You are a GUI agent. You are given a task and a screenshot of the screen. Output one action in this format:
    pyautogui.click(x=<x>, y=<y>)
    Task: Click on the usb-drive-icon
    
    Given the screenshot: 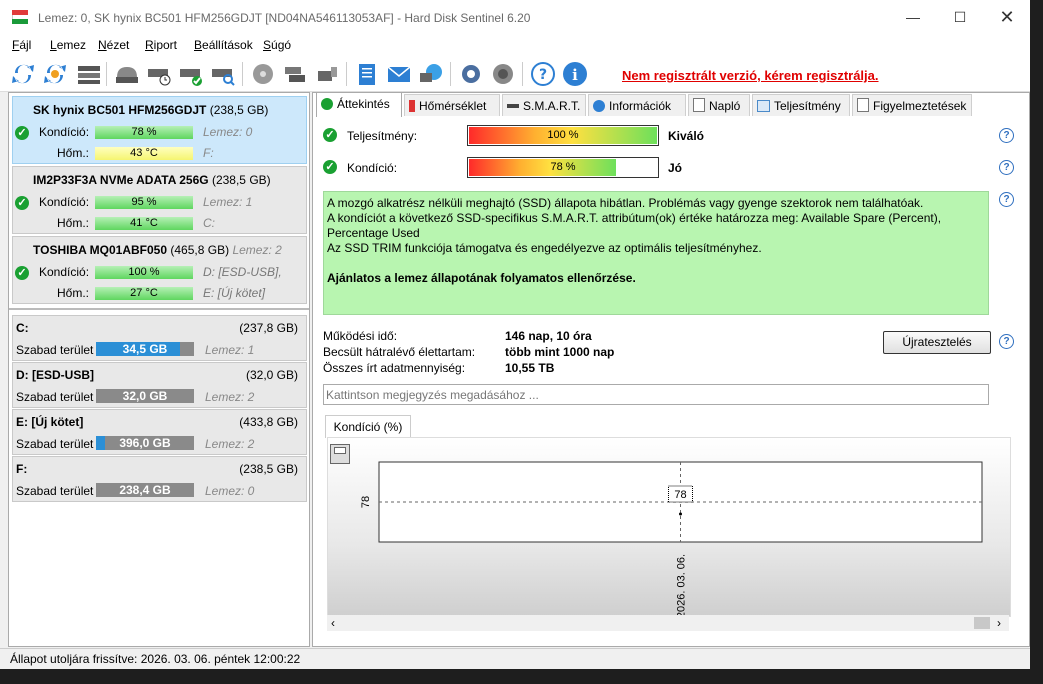 What is the action you would take?
    pyautogui.click(x=327, y=74)
    